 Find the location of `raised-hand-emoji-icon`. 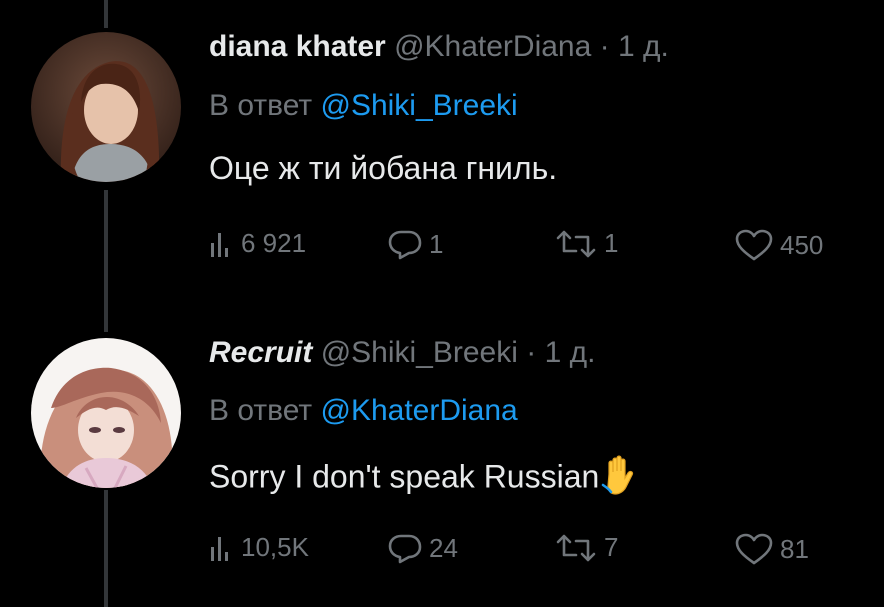

raised-hand-emoji-icon is located at coordinates (620, 479).